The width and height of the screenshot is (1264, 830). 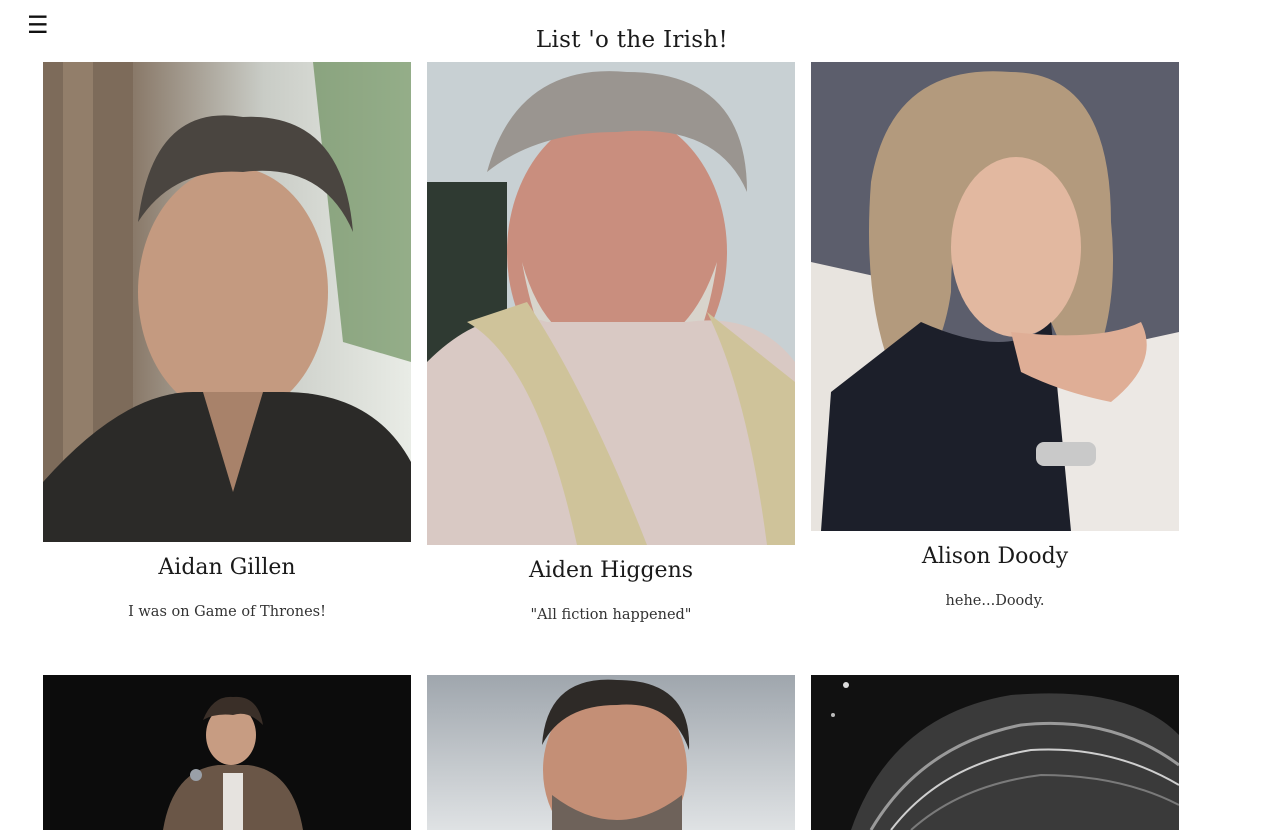 I want to click on celebrity-quote: "All fiction happened", so click(x=611, y=615).